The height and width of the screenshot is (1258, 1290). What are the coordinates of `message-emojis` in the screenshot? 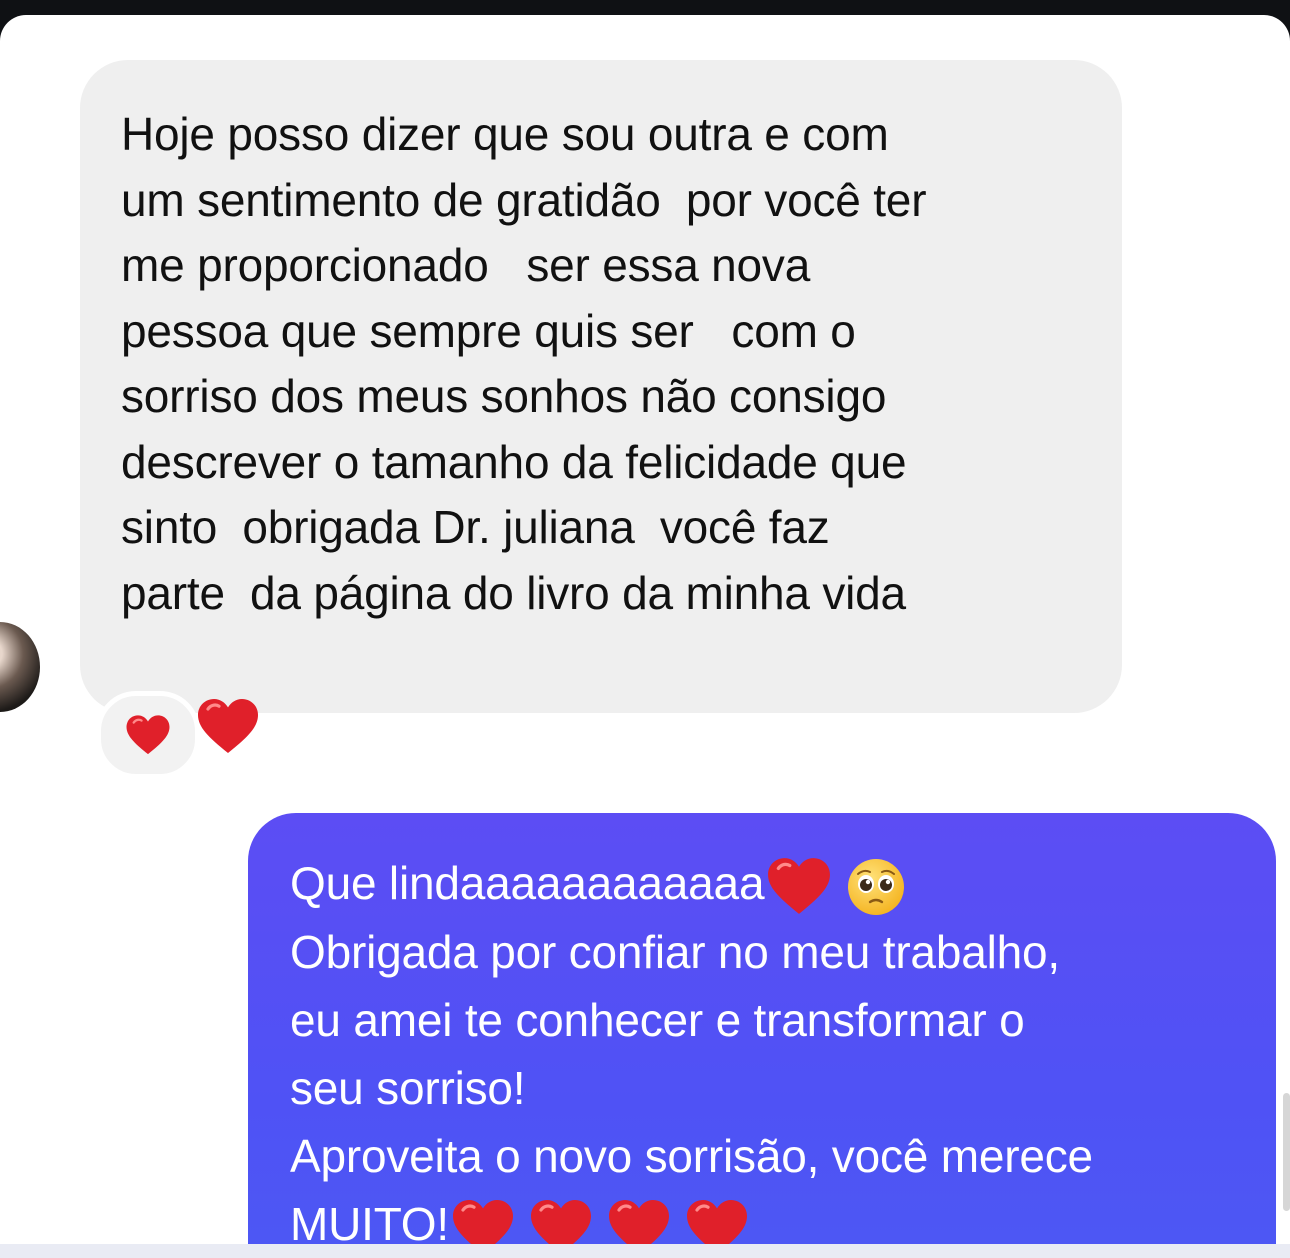 It's located at (836, 887).